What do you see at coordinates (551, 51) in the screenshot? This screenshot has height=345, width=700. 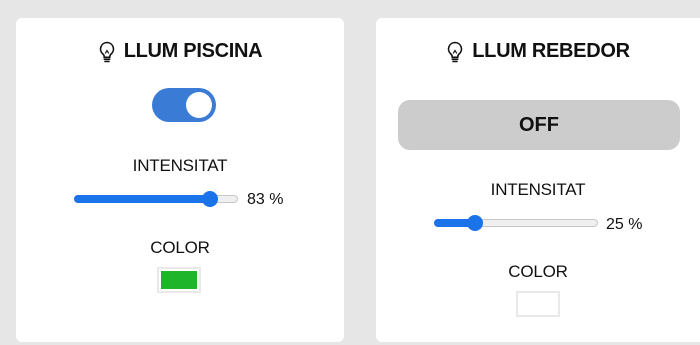 I see `card-title-text: LLUM REBEDOR` at bounding box center [551, 51].